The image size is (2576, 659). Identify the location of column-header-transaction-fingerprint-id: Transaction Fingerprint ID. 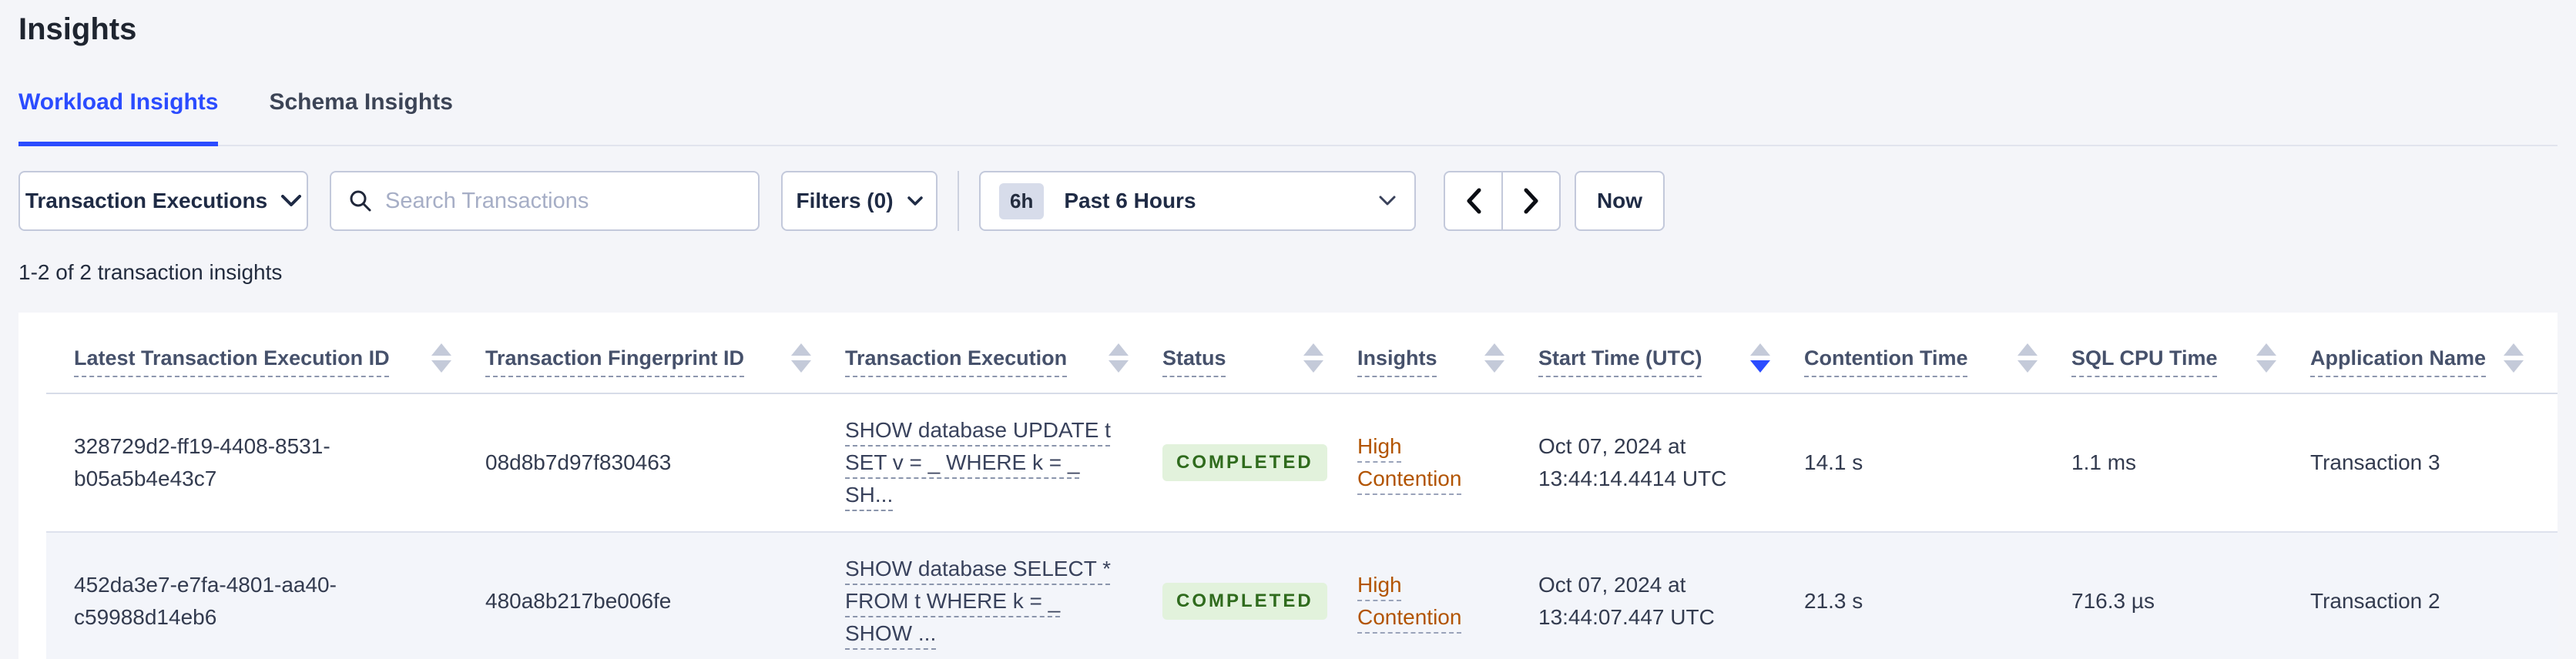
(665, 353).